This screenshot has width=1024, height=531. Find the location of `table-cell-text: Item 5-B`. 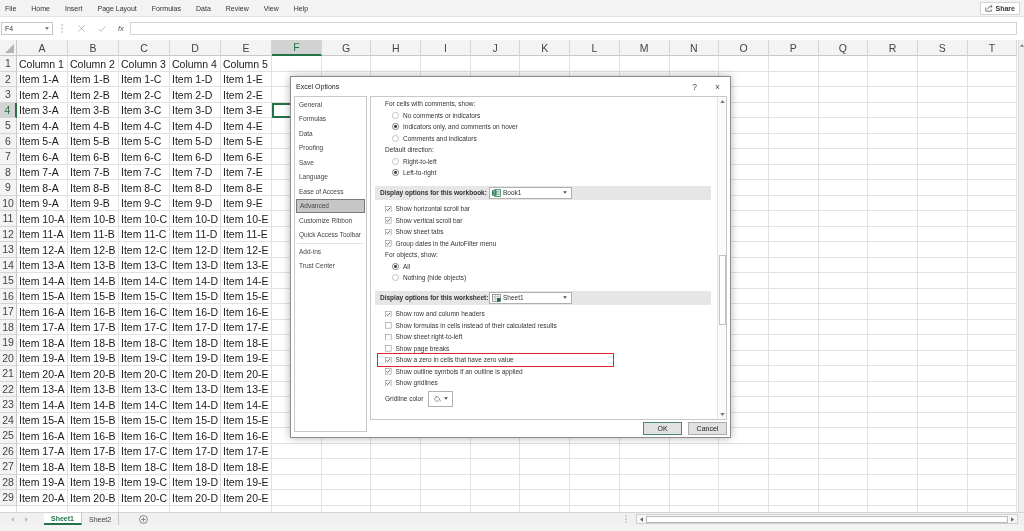

table-cell-text: Item 5-B is located at coordinates (90, 141).